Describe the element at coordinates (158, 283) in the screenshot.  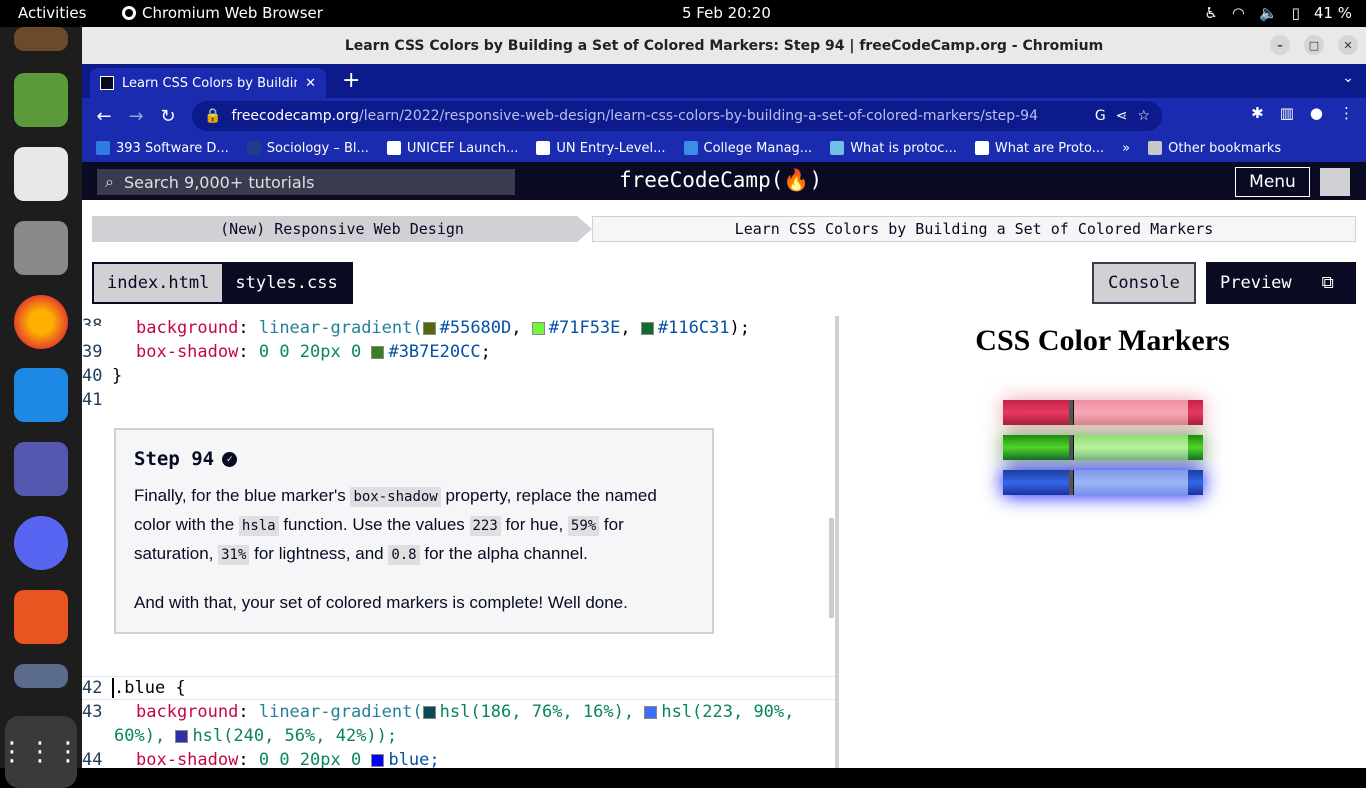
I see `tab-index-html: index.html` at that location.